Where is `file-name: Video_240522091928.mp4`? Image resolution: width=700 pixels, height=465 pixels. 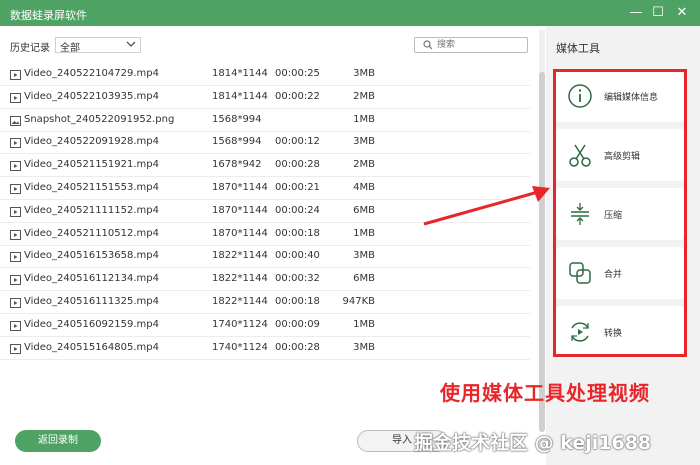 file-name: Video_240522091928.mp4 is located at coordinates (91, 142).